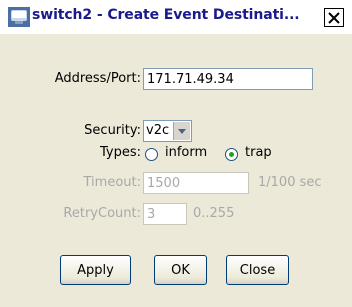 This screenshot has width=352, height=307. I want to click on chevron-down-icon, so click(182, 131).